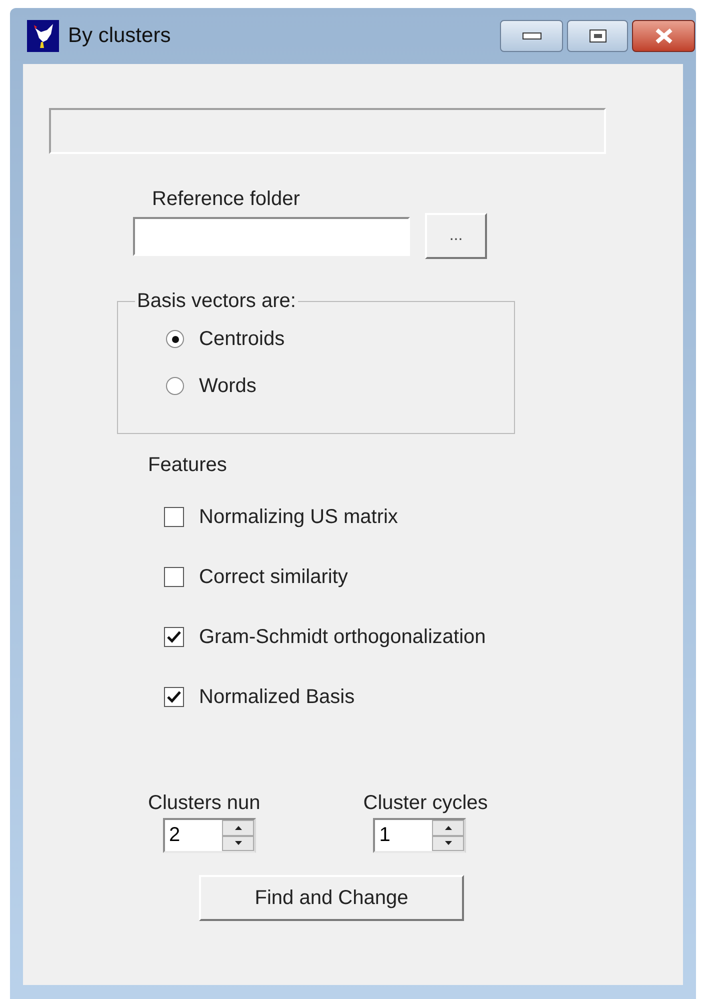 This screenshot has width=702, height=999. I want to click on maximize-icon, so click(597, 36).